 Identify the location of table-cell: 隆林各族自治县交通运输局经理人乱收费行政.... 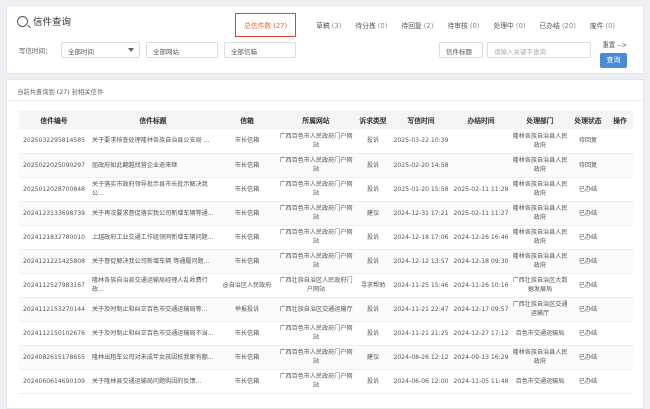
(153, 285).